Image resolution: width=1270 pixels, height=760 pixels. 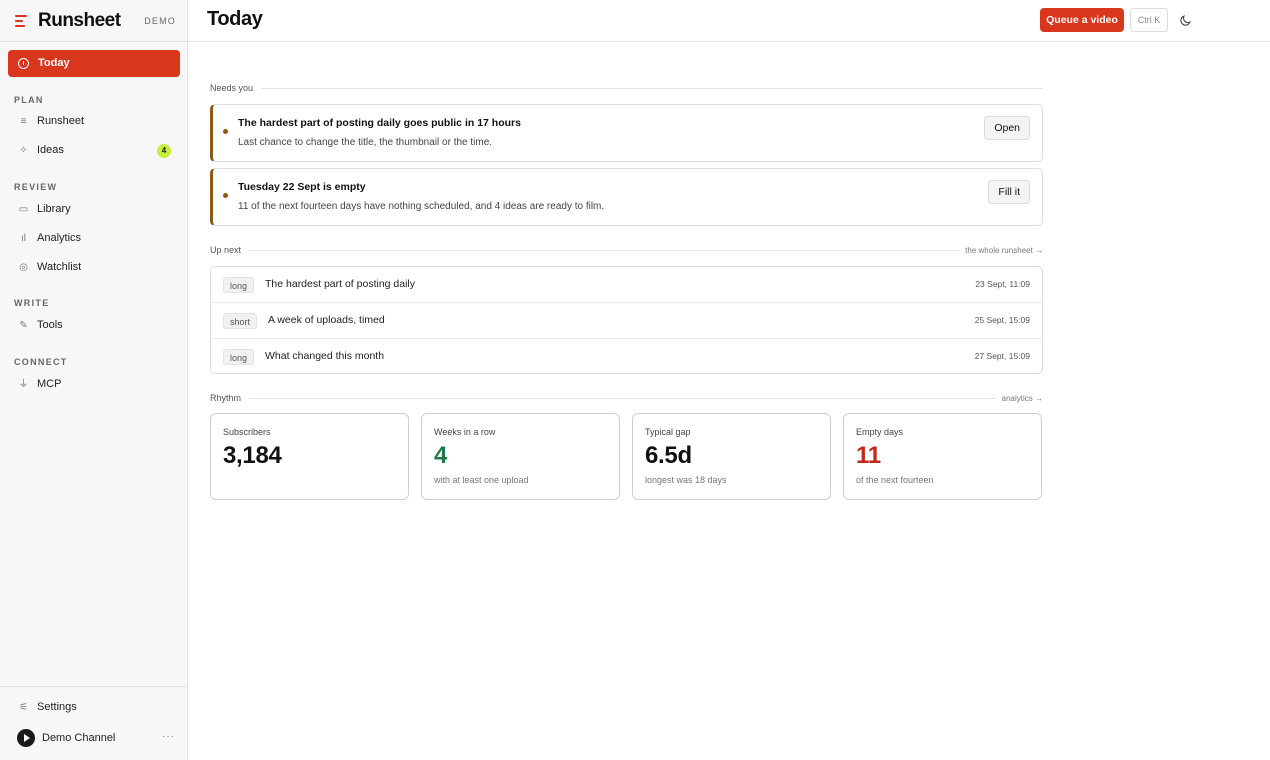 I want to click on sidebar-item-runsheet: ≡ Runsheet, so click(x=94, y=122).